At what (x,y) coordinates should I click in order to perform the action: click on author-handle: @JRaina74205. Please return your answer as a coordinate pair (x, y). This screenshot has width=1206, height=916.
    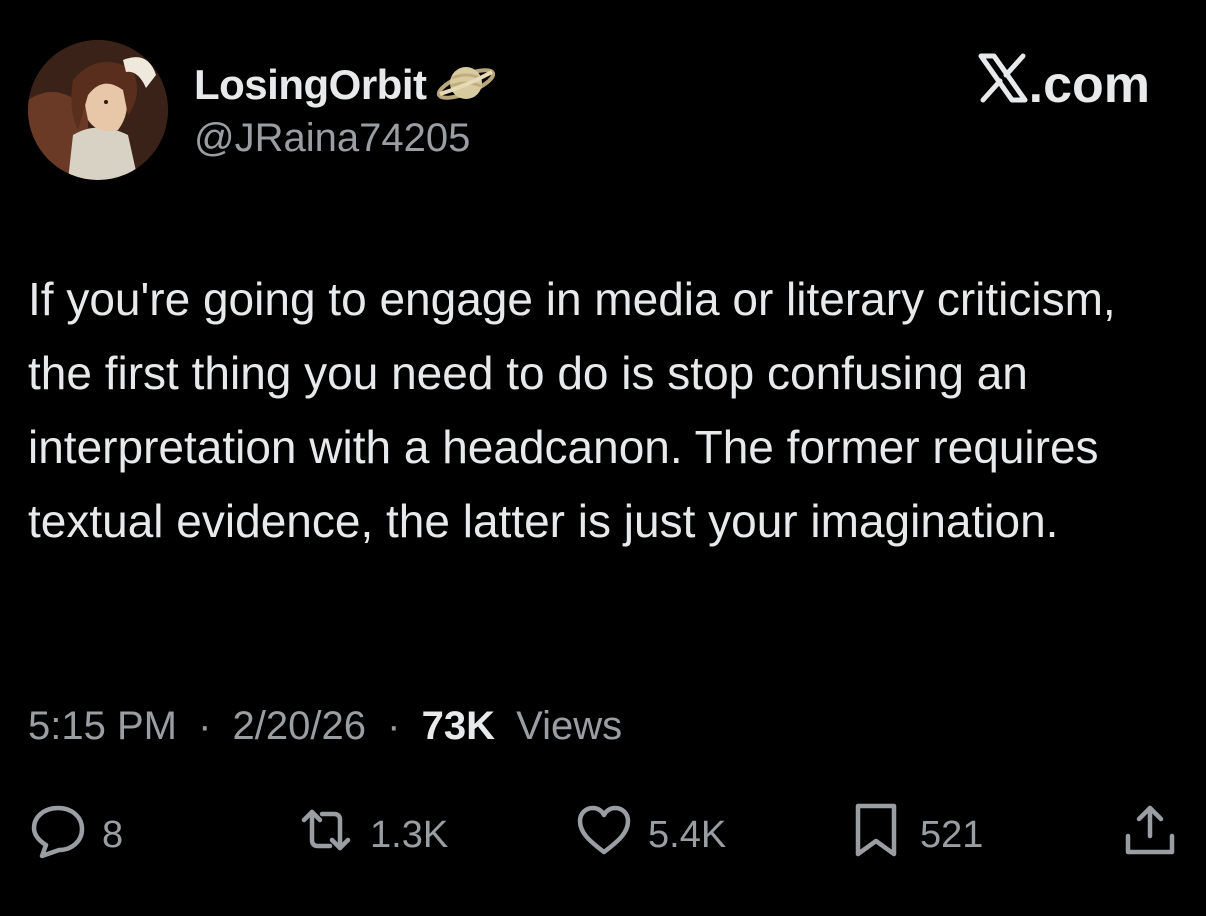
    Looking at the image, I should click on (332, 138).